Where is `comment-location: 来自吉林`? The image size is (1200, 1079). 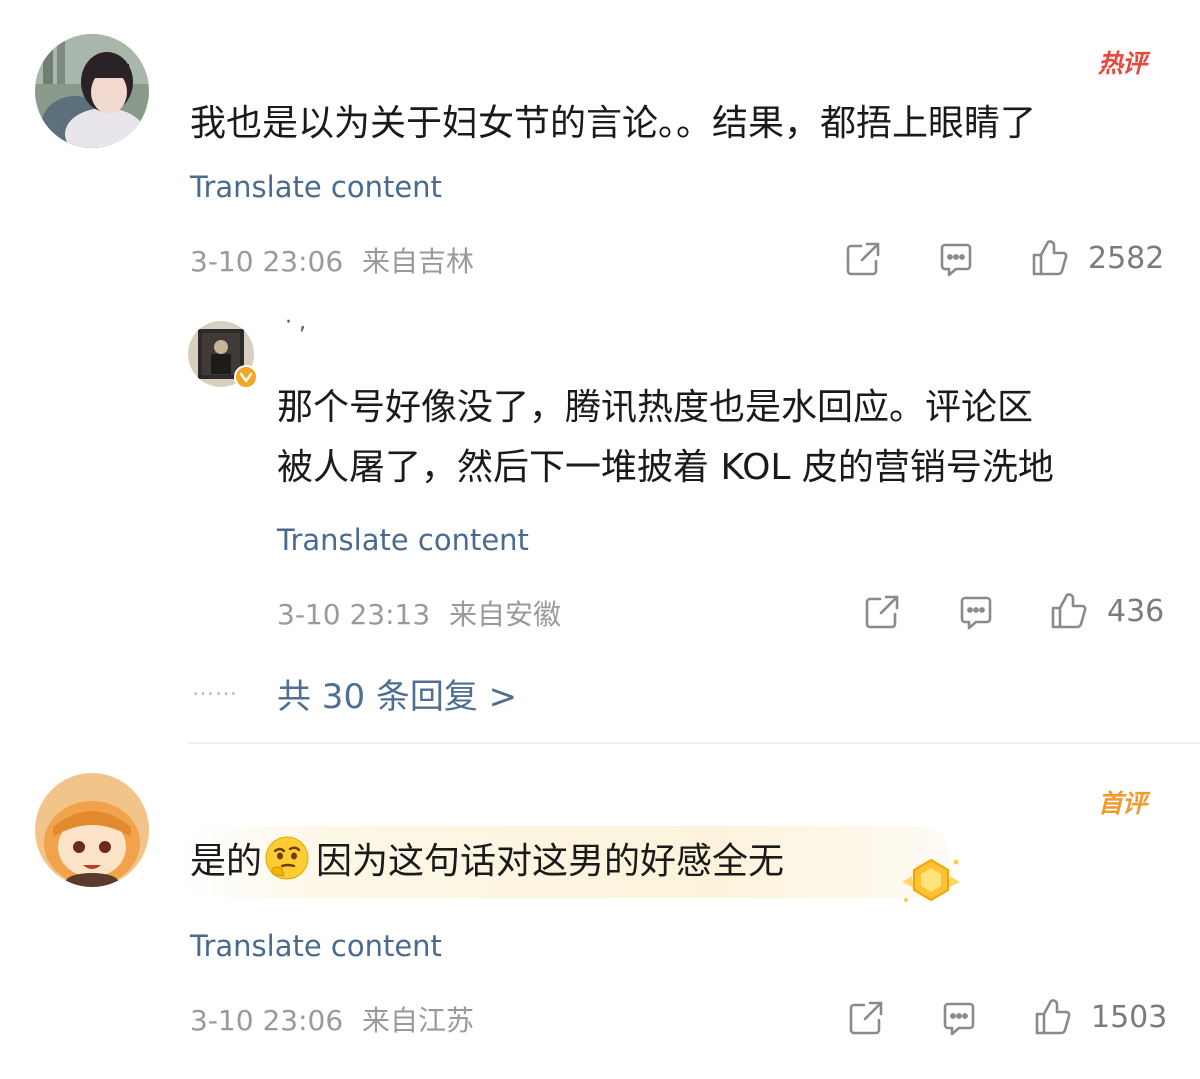
comment-location: 来自吉林 is located at coordinates (418, 261).